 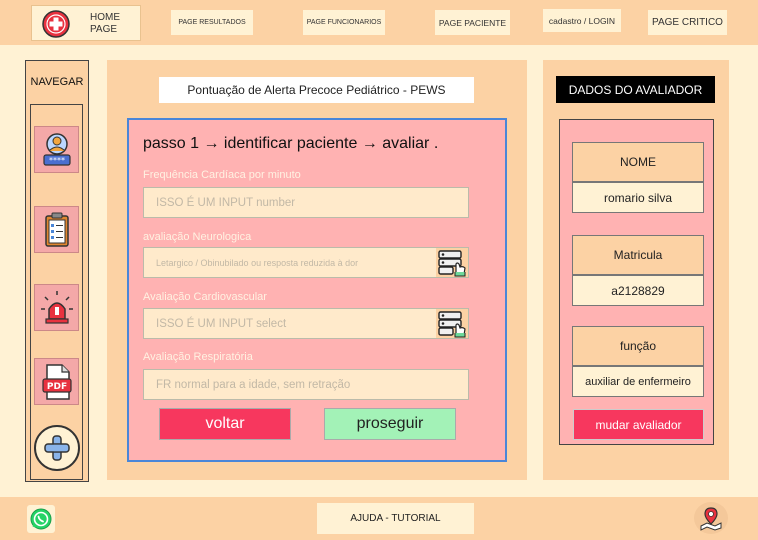 I want to click on alarm-siren-icon, so click(x=56, y=307).